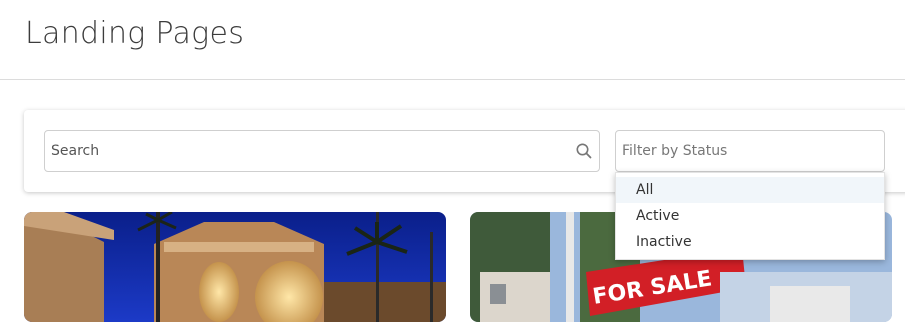 This screenshot has width=905, height=322. Describe the element at coordinates (135, 33) in the screenshot. I see `page-title: Landing Pages` at that location.